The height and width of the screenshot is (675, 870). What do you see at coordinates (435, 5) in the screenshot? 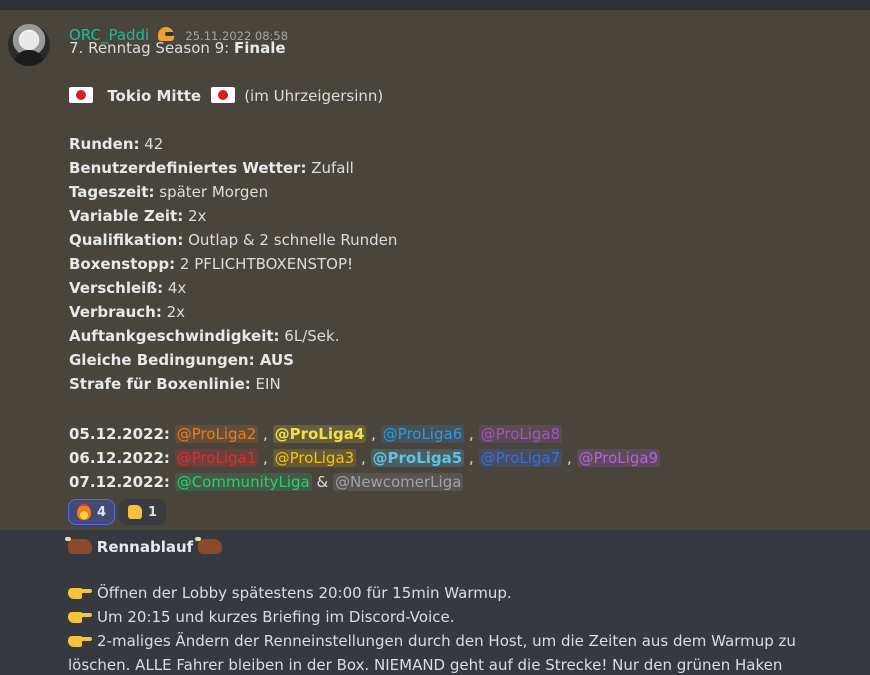
I see `top-strip` at bounding box center [435, 5].